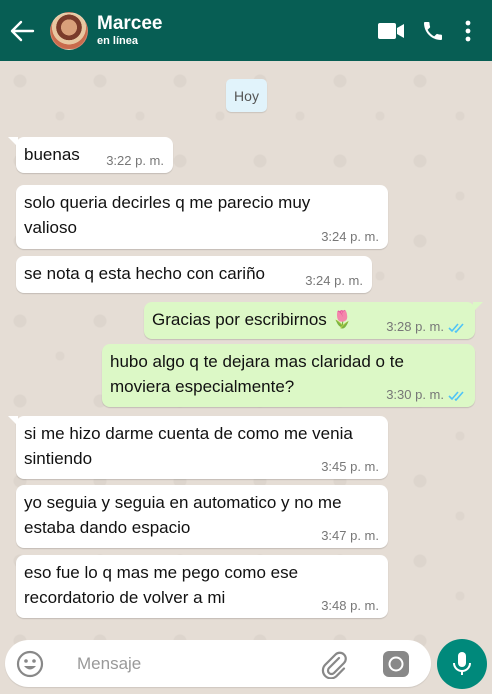 The height and width of the screenshot is (694, 492). I want to click on video-call-icon, so click(391, 30).